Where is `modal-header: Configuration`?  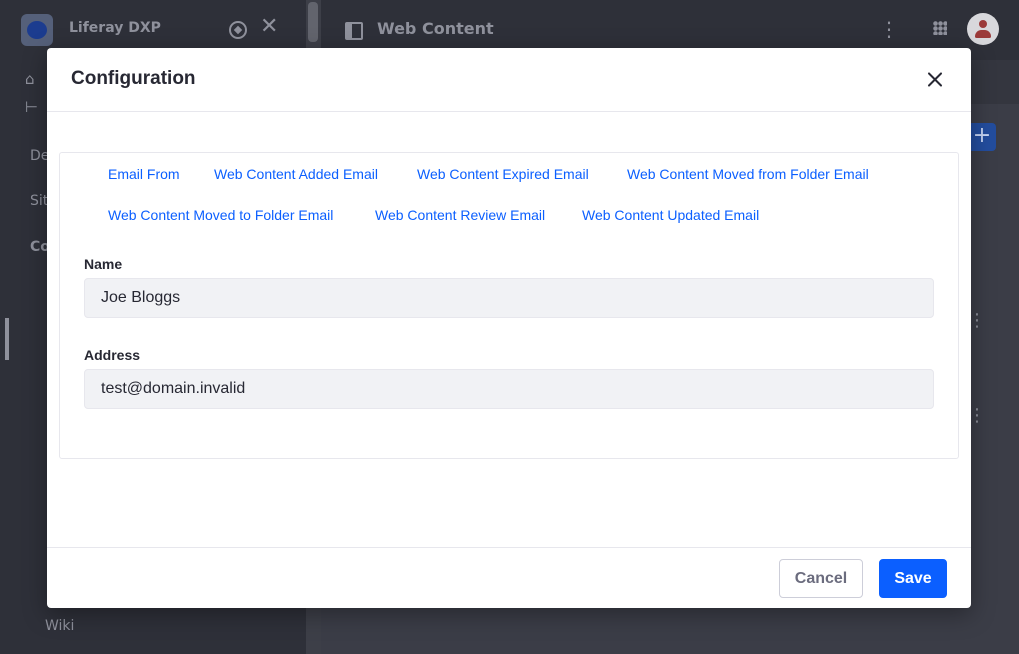 modal-header: Configuration is located at coordinates (509, 80).